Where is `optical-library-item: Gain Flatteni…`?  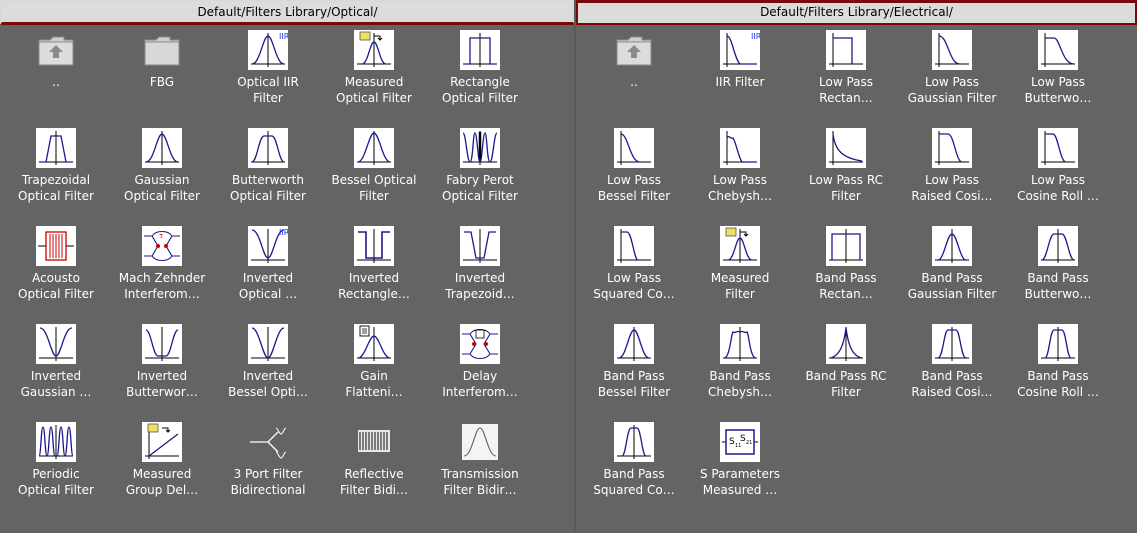
optical-library-item: Gain Flatteni… is located at coordinates (374, 373).